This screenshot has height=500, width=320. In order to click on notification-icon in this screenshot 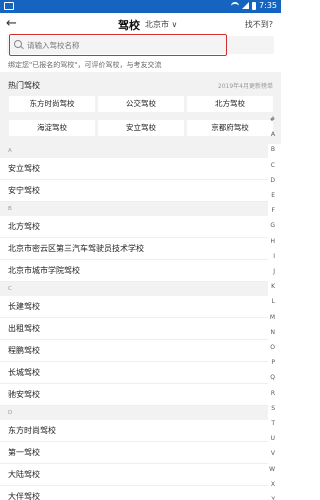, I will do `click(9, 6)`.